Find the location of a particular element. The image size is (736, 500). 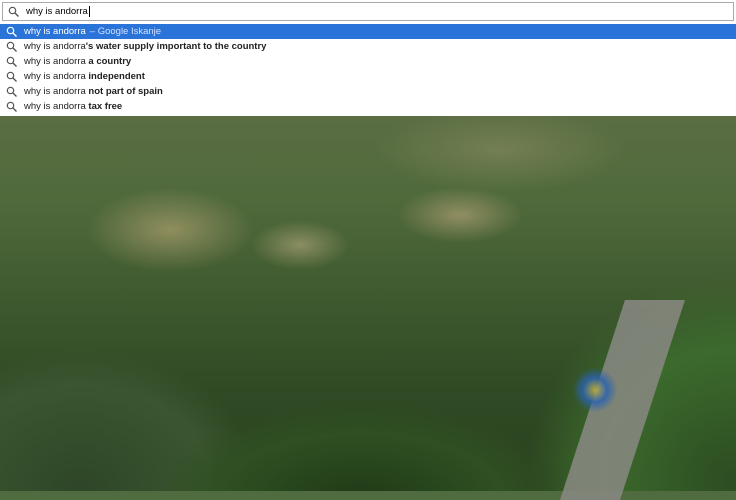

text-caret is located at coordinates (89, 11).